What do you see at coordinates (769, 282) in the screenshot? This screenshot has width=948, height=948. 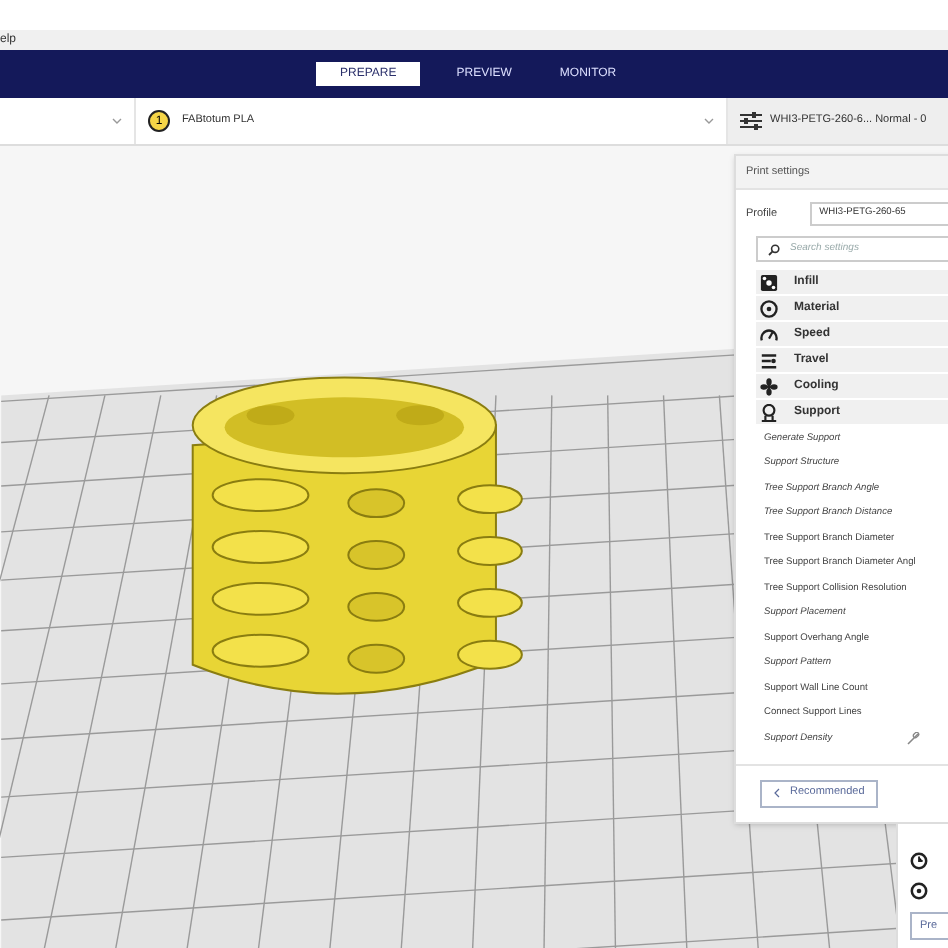 I see `grid-square-icon` at bounding box center [769, 282].